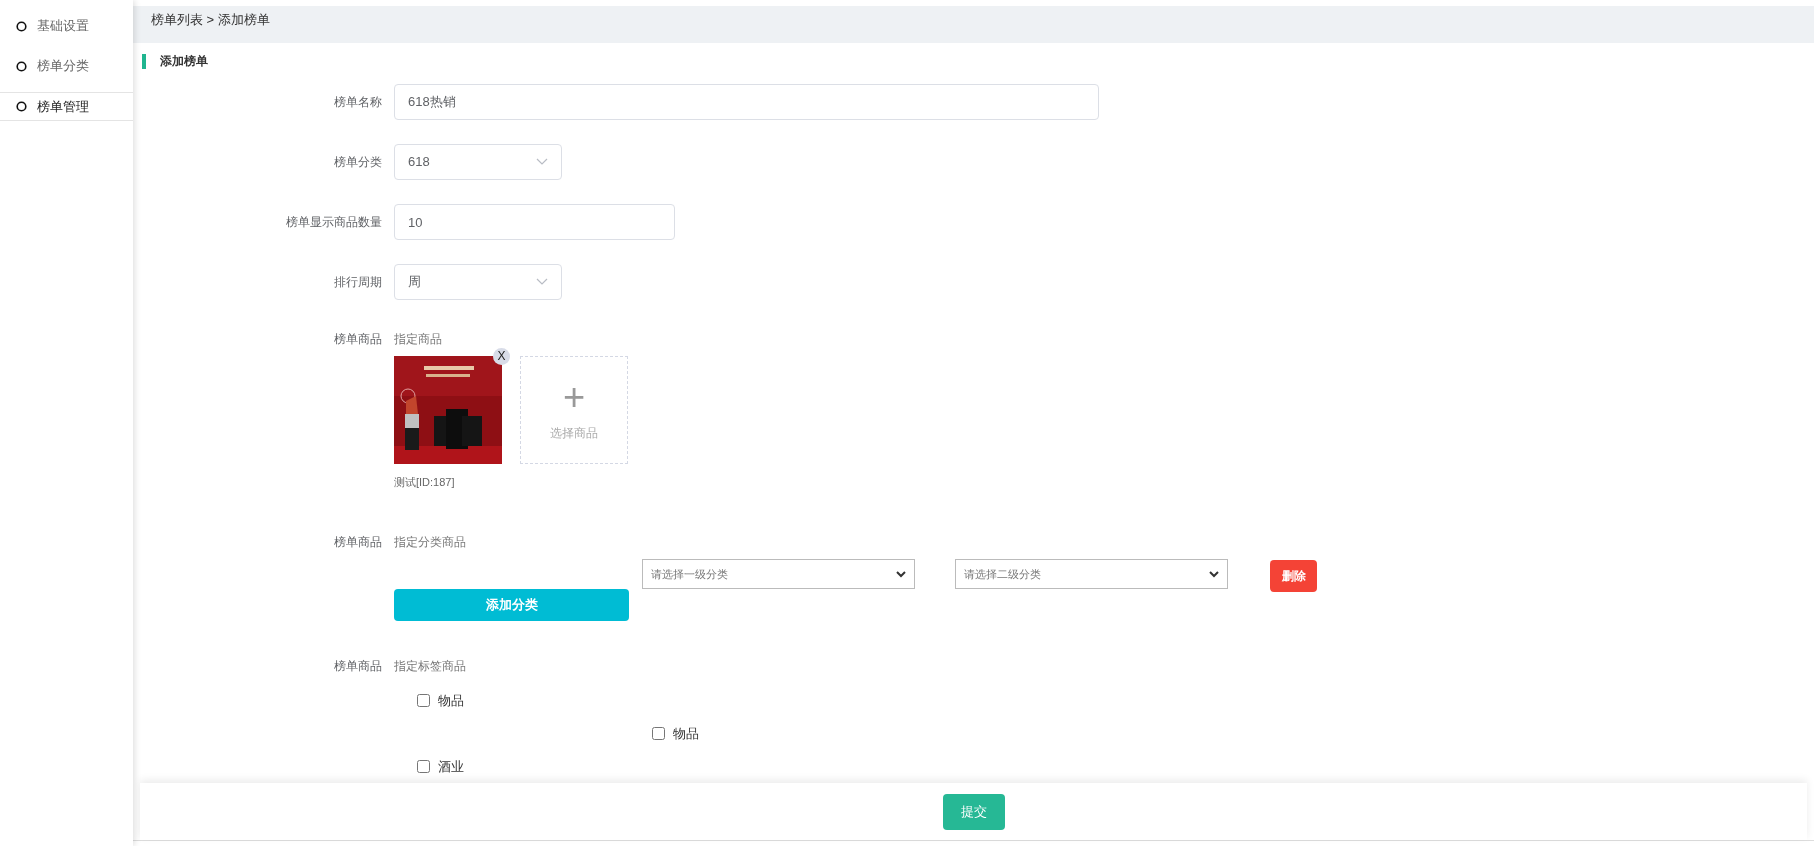  Describe the element at coordinates (534, 222) in the screenshot. I see `number-field: 10` at that location.